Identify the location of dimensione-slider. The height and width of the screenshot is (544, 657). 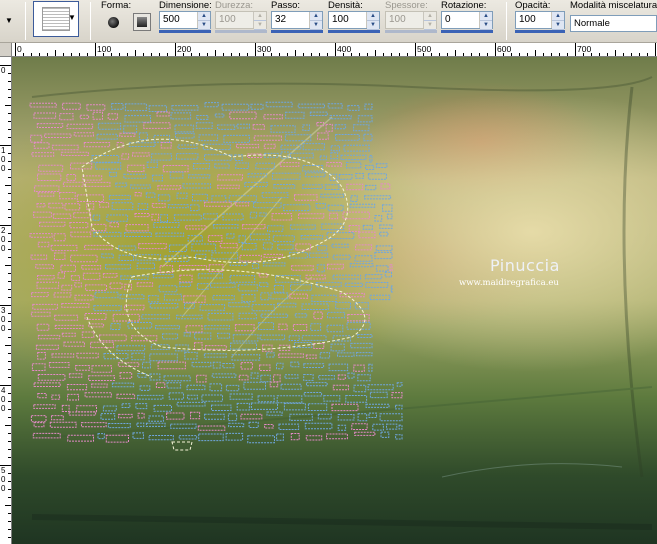
(185, 31).